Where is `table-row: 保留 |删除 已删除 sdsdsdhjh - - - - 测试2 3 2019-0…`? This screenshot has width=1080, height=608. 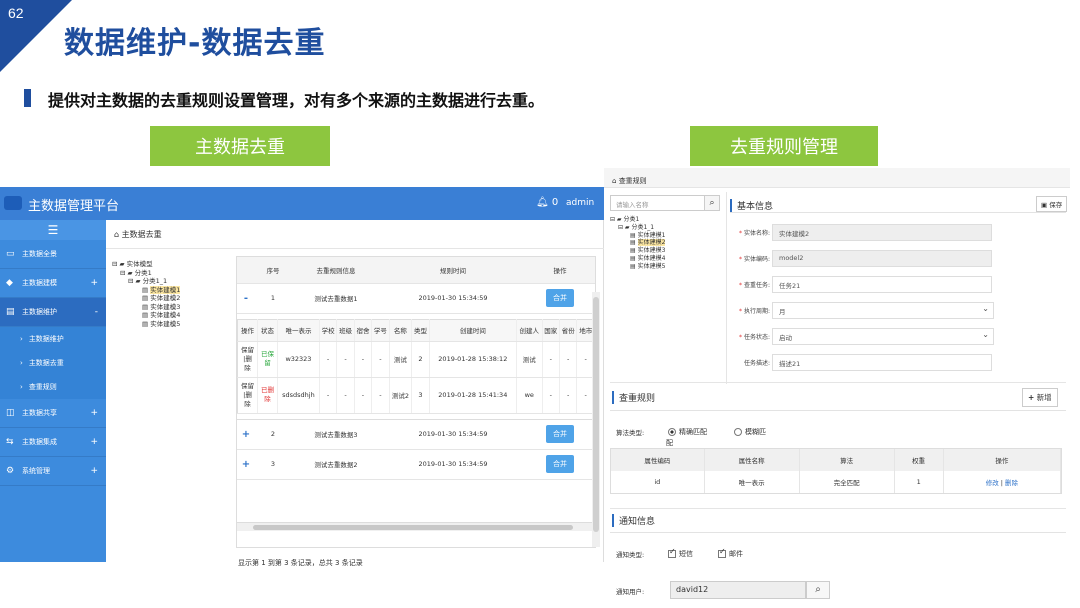 table-row: 保留 |删除 已删除 sdsdsdhjh - - - - 测试2 3 2019-0… is located at coordinates (416, 395).